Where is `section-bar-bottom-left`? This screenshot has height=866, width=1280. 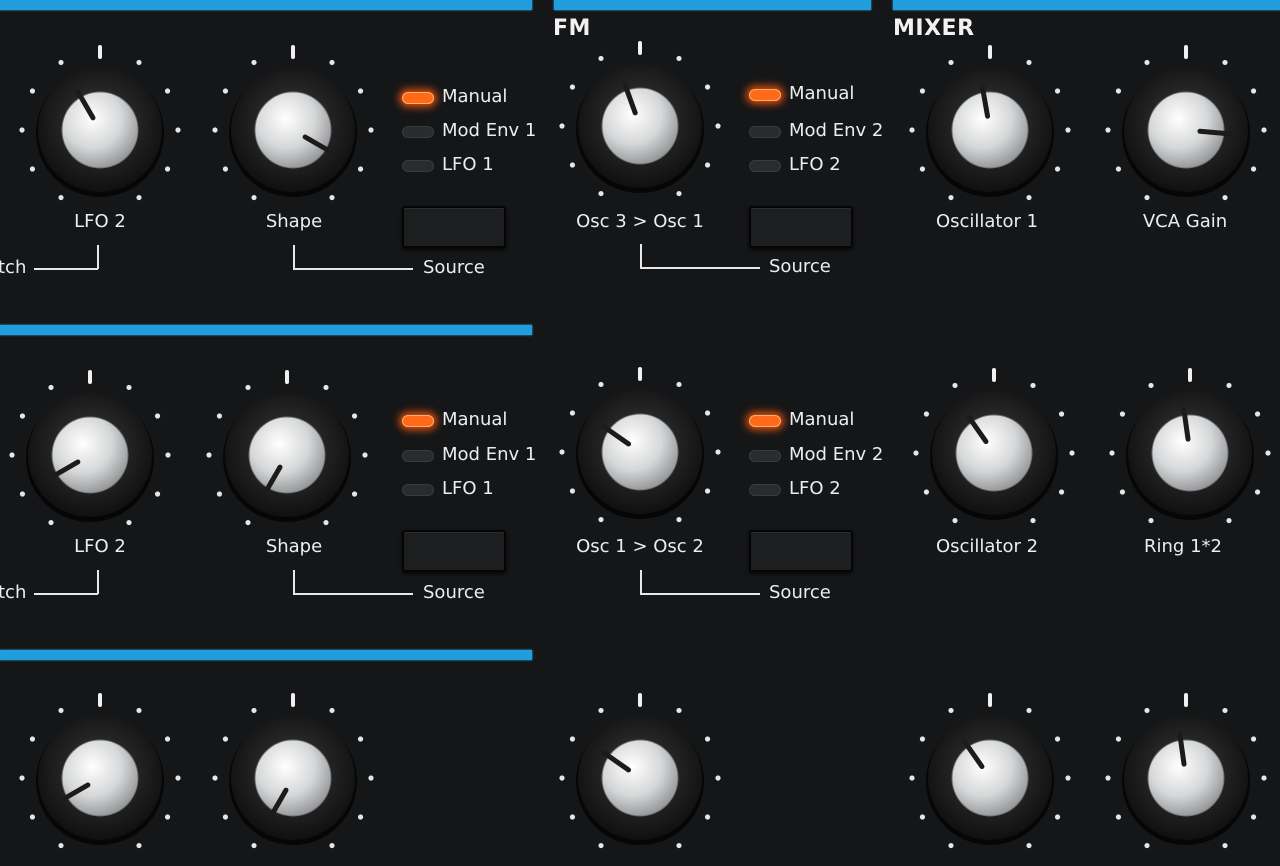 section-bar-bottom-left is located at coordinates (266, 655).